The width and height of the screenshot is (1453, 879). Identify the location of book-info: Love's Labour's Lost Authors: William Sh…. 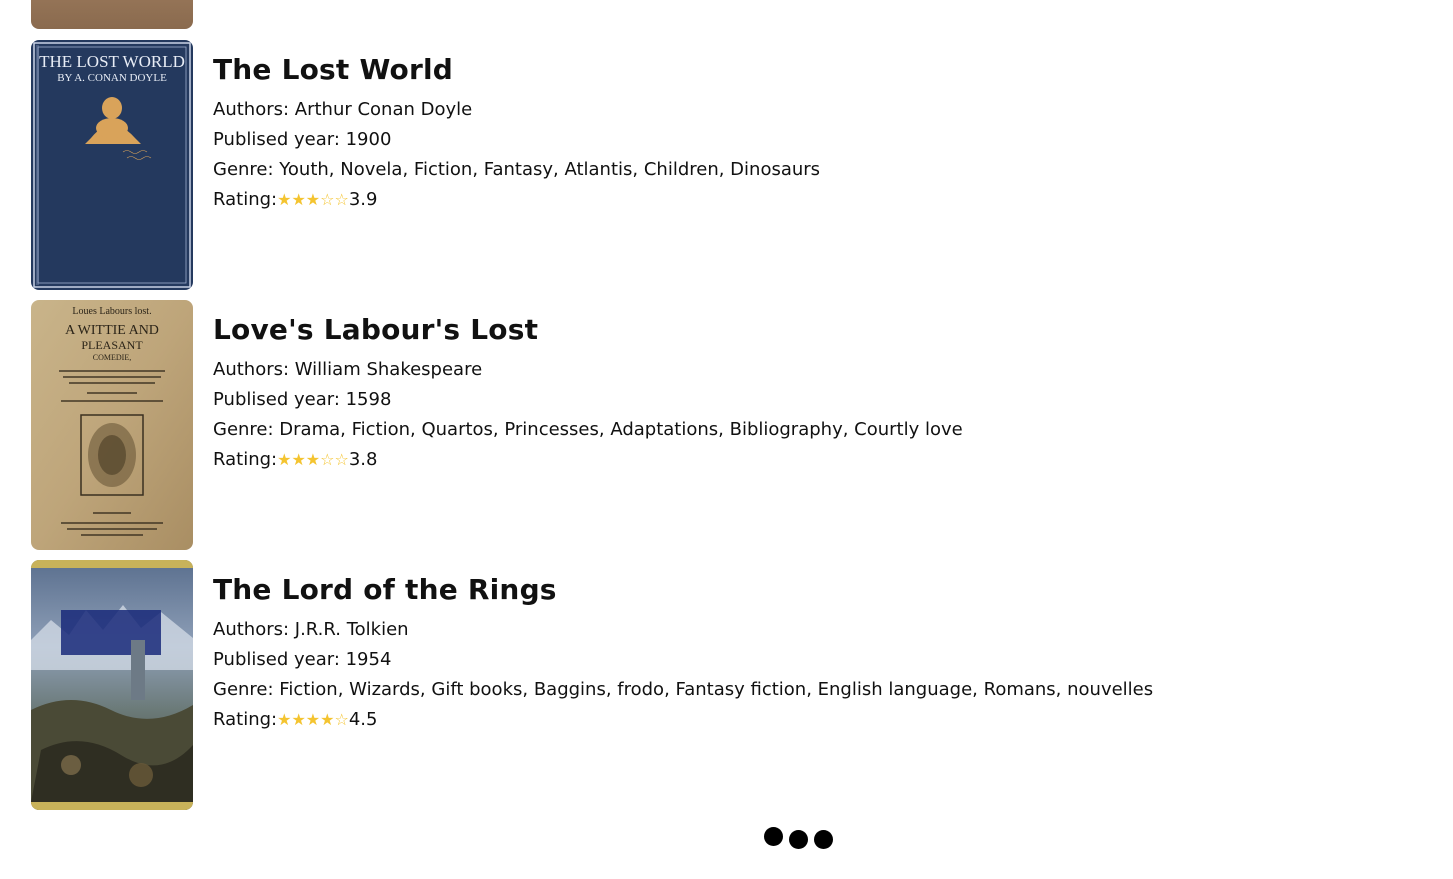
(588, 393).